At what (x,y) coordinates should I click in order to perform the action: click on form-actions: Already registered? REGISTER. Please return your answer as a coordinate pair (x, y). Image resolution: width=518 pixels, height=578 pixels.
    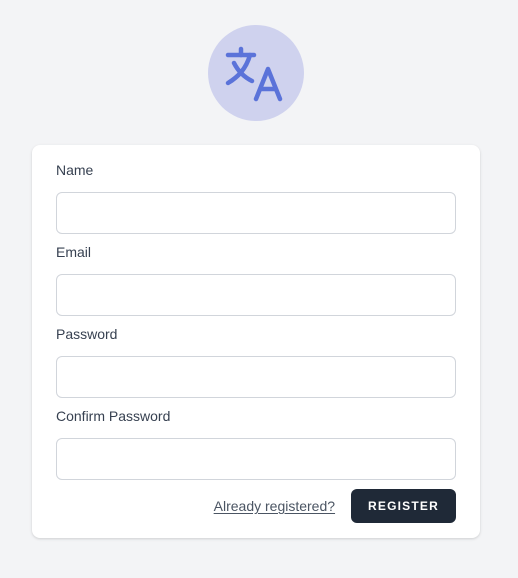
    Looking at the image, I should click on (335, 506).